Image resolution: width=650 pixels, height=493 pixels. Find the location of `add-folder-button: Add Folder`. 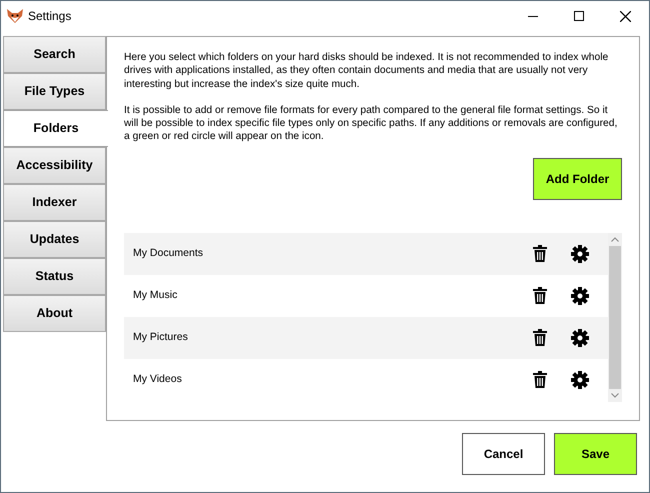

add-folder-button: Add Folder is located at coordinates (577, 179).